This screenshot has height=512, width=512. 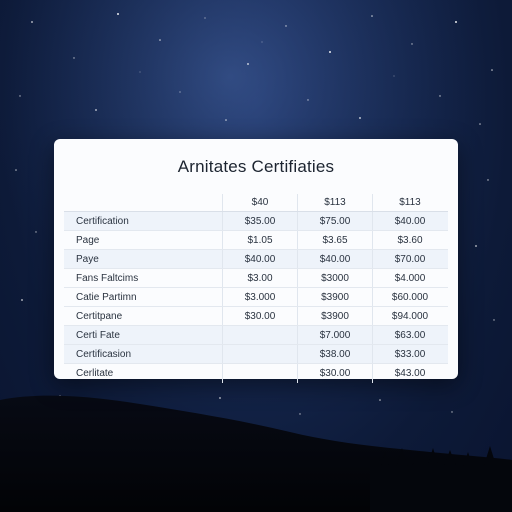 I want to click on table-row: Certitpane $30.00 $3900 $94.000, so click(x=256, y=316).